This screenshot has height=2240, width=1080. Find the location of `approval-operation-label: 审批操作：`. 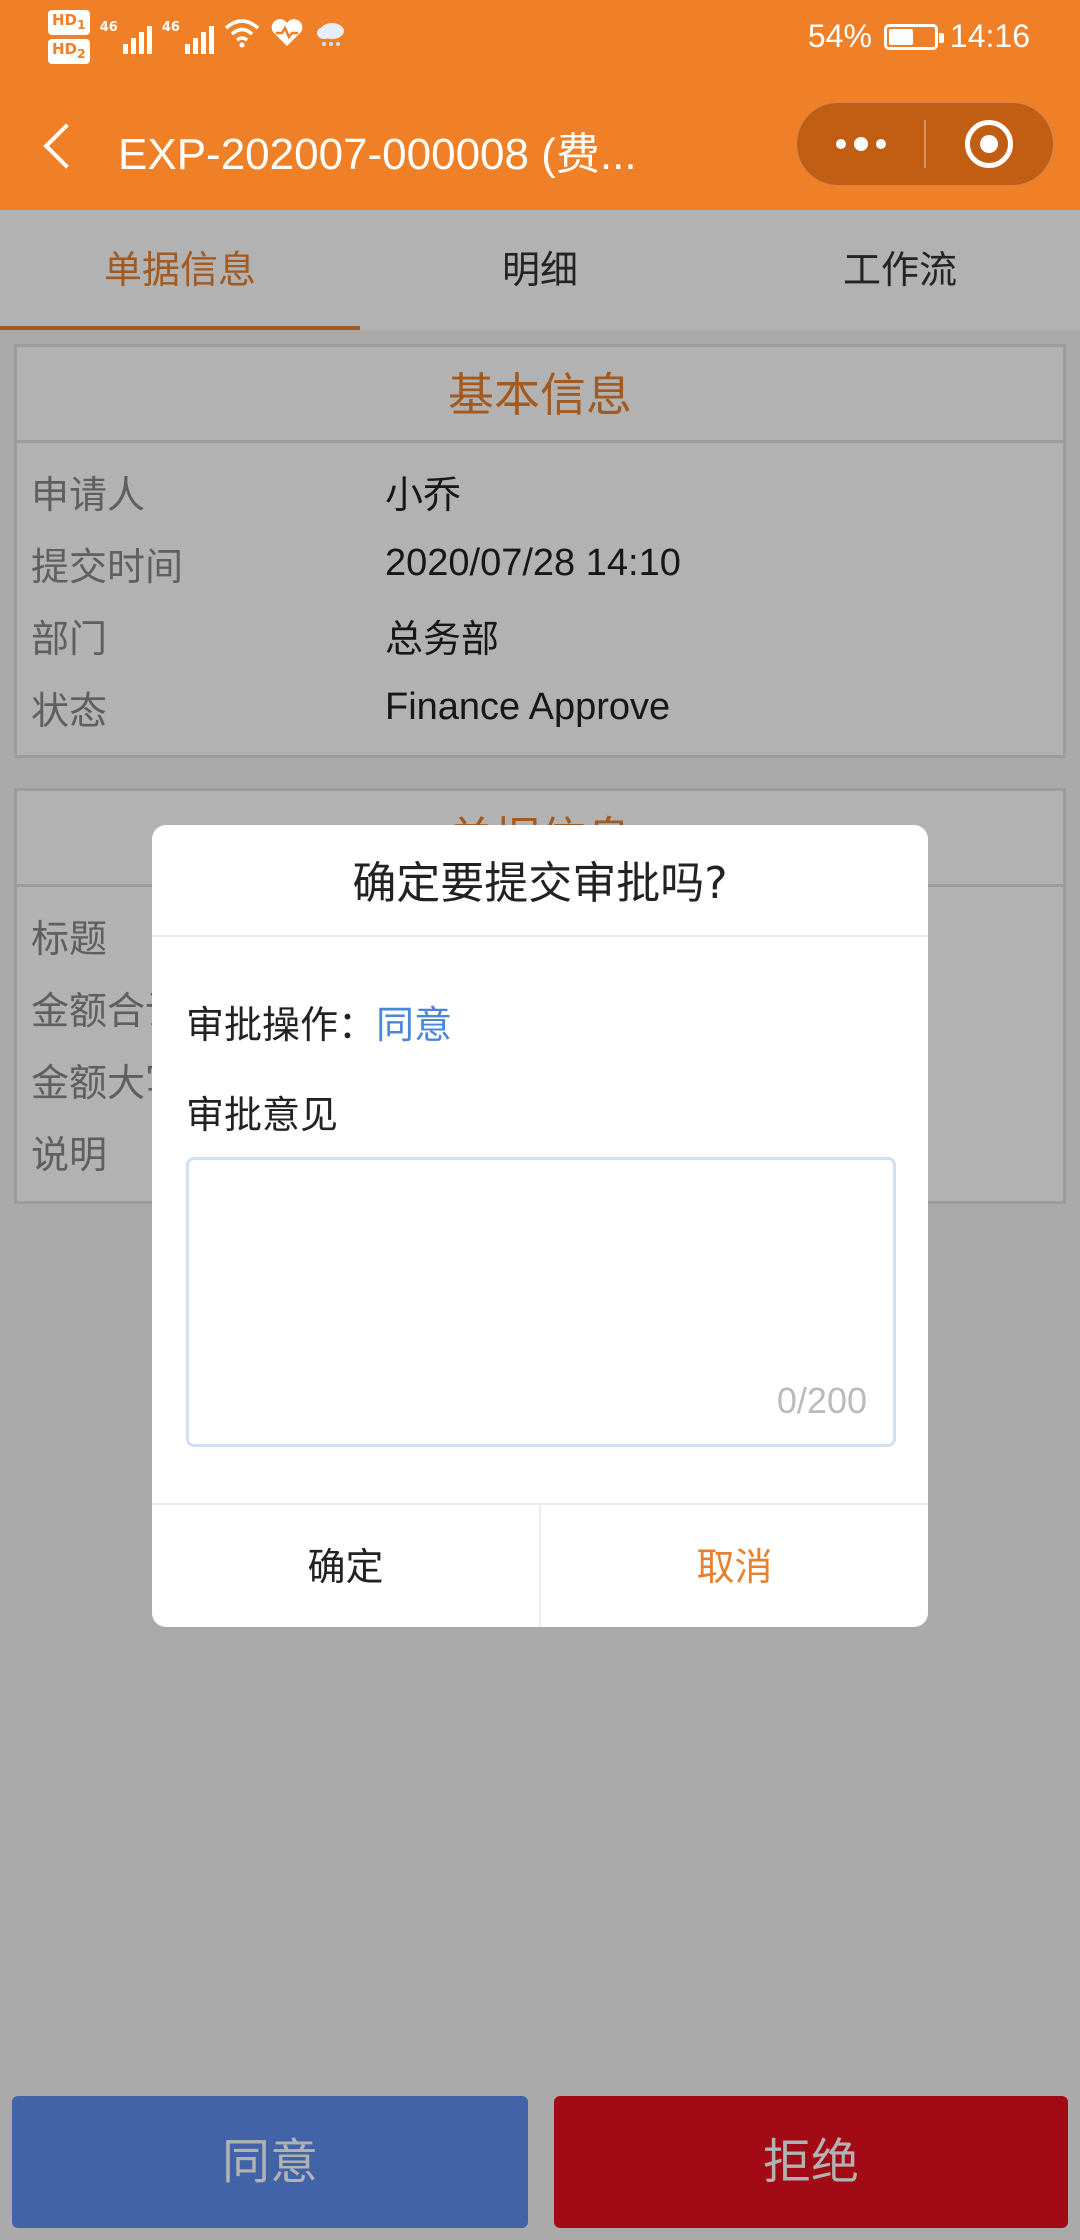

approval-operation-label: 审批操作： is located at coordinates (281, 1025).